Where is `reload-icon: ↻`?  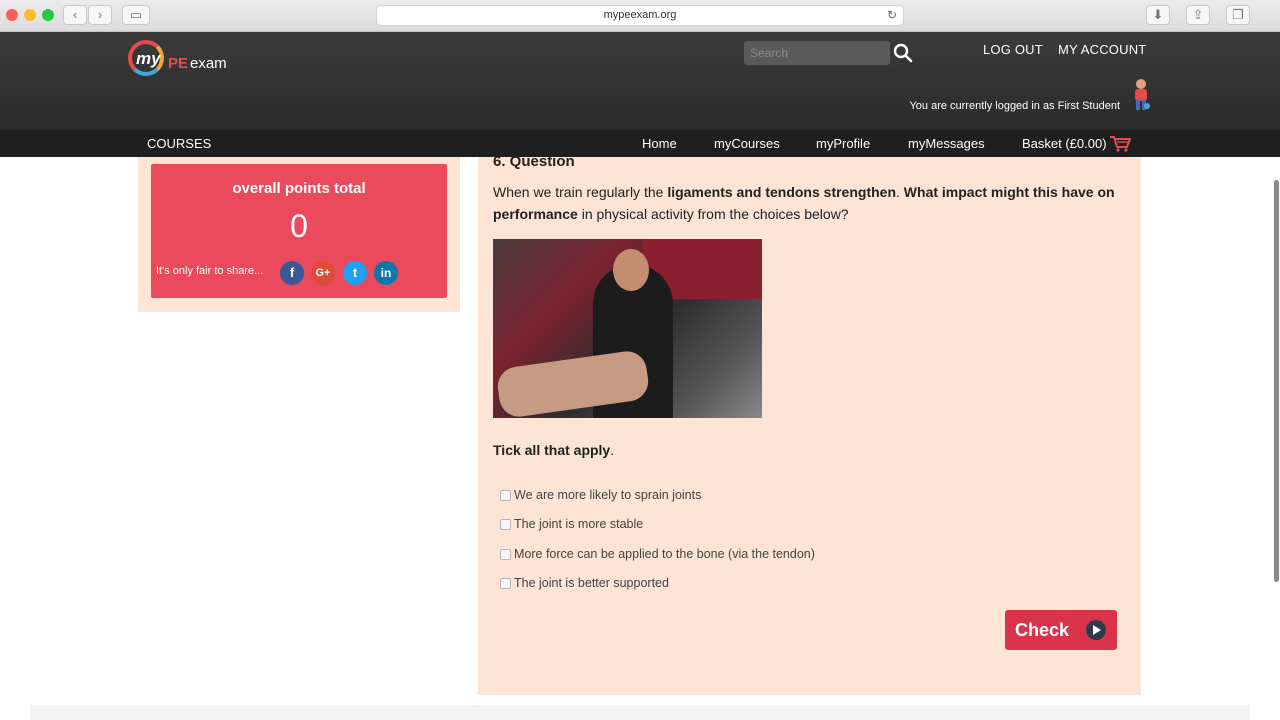
reload-icon: ↻ is located at coordinates (892, 15).